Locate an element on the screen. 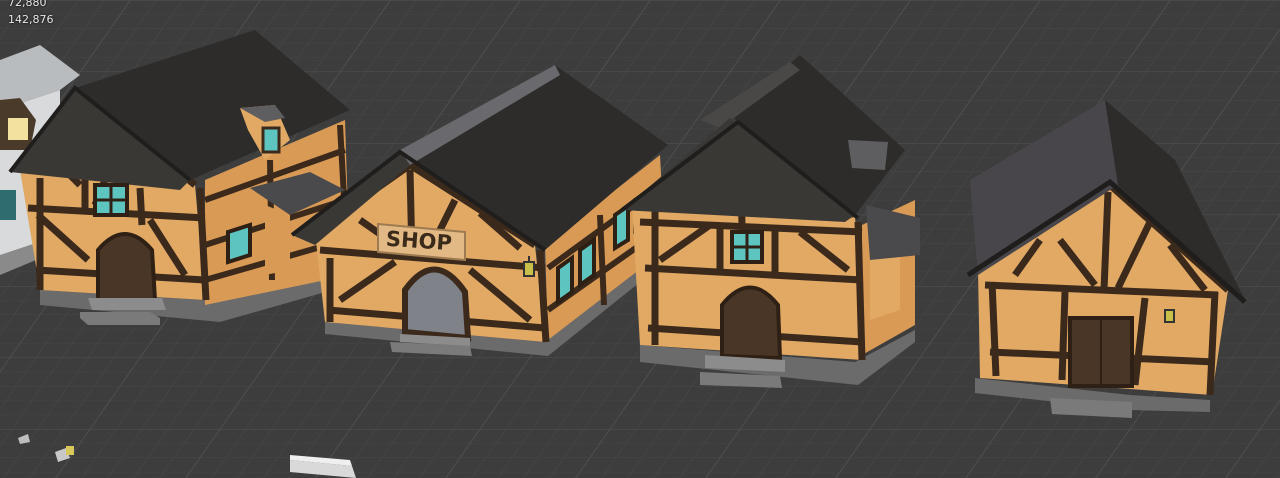 The height and width of the screenshot is (478, 1280). shop-sign-text: SHOP is located at coordinates (418, 241).